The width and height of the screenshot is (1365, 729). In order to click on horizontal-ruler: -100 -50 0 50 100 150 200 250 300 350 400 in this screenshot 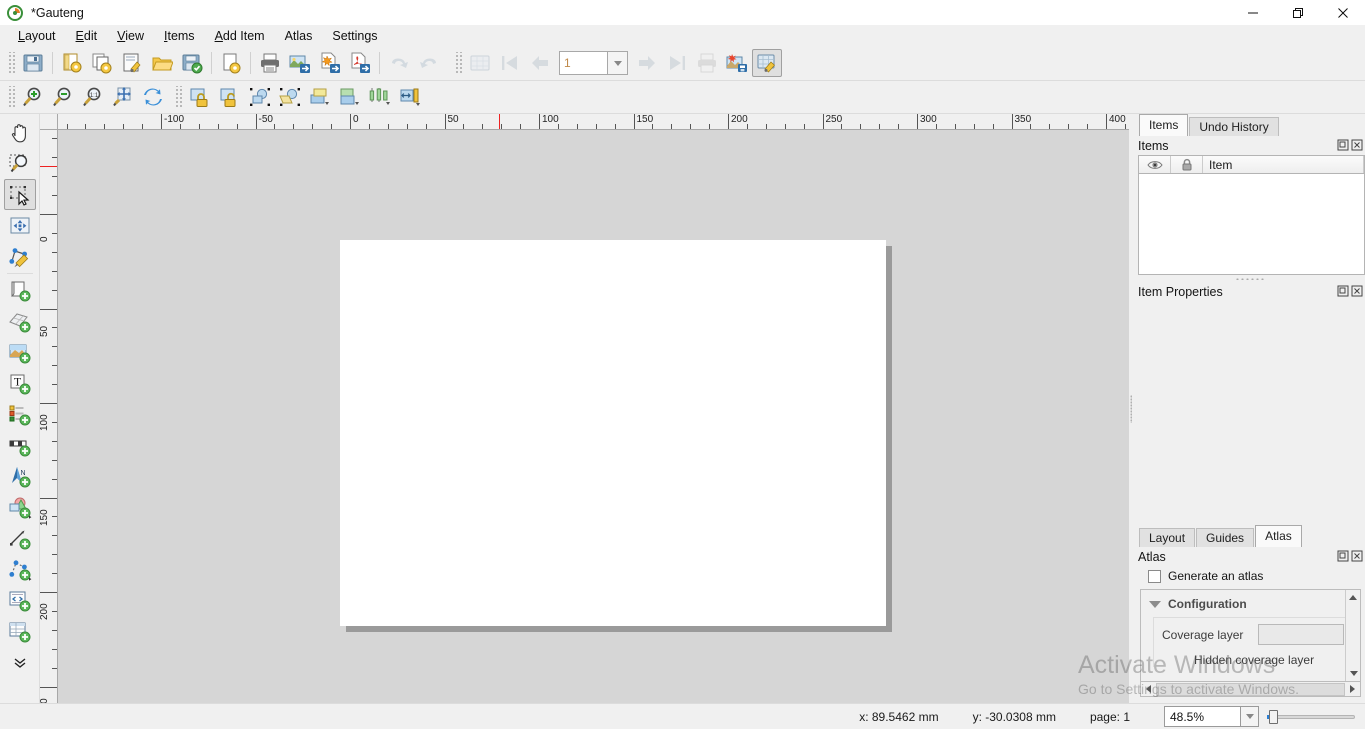, I will do `click(593, 122)`.